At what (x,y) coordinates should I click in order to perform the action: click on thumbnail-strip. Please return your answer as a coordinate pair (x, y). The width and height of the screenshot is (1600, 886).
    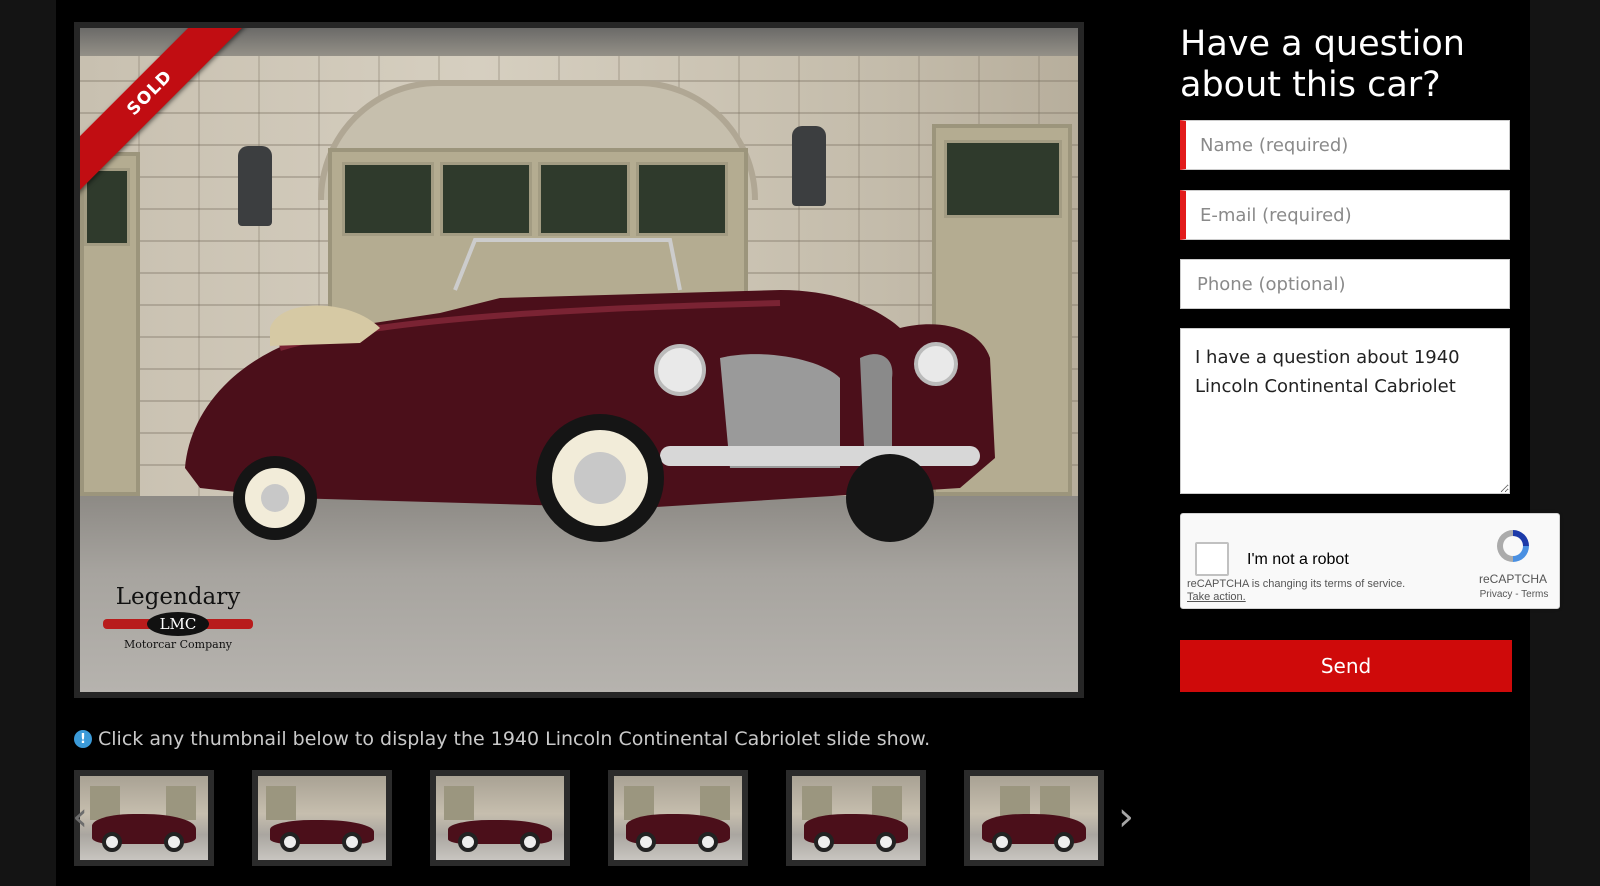
    Looking at the image, I should click on (604, 819).